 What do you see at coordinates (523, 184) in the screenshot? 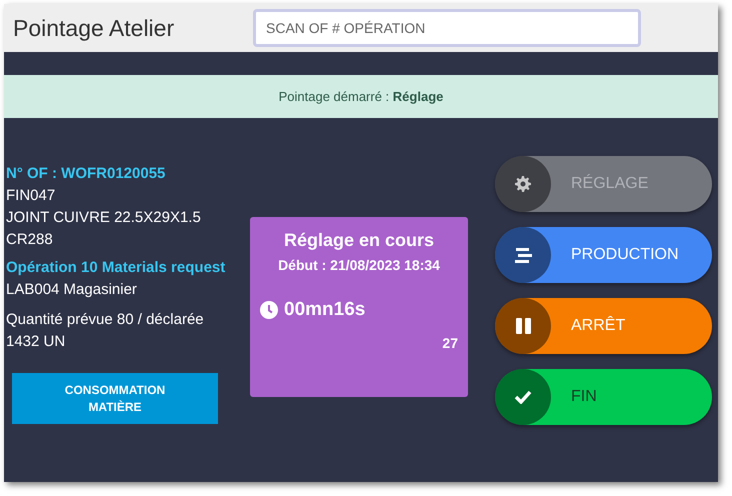
I see `gear-icon` at bounding box center [523, 184].